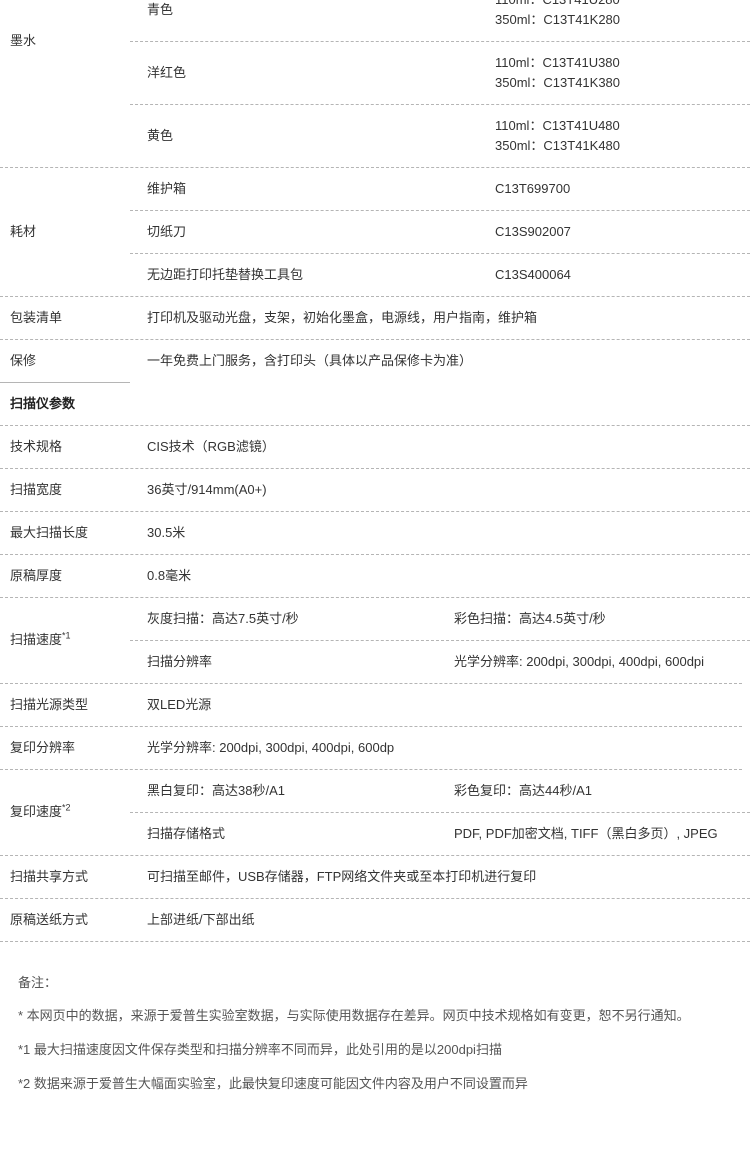  I want to click on share-label: 扫描共享方式, so click(49, 876).